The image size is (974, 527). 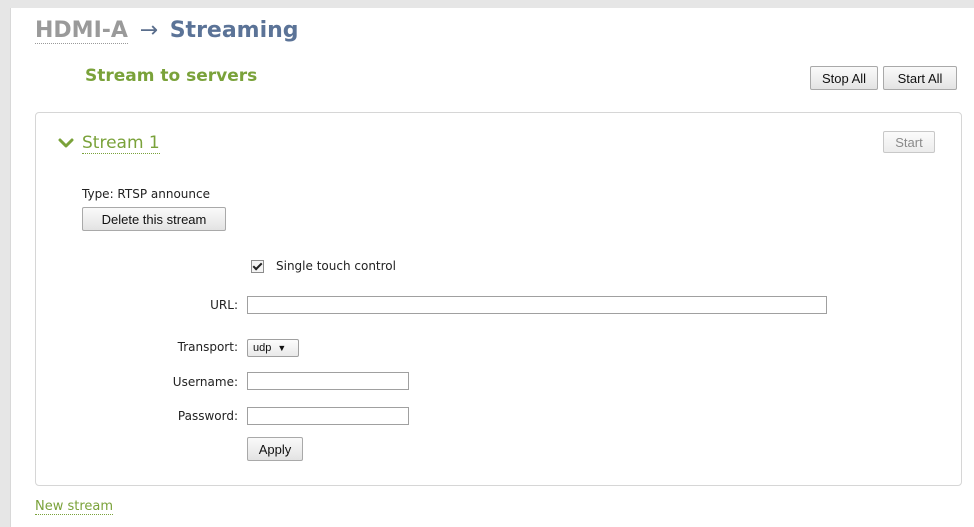 What do you see at coordinates (234, 30) in the screenshot?
I see `page-title: Streaming` at bounding box center [234, 30].